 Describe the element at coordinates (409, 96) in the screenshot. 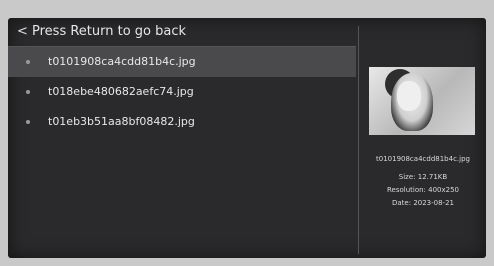

I see `preview-face-shape` at that location.